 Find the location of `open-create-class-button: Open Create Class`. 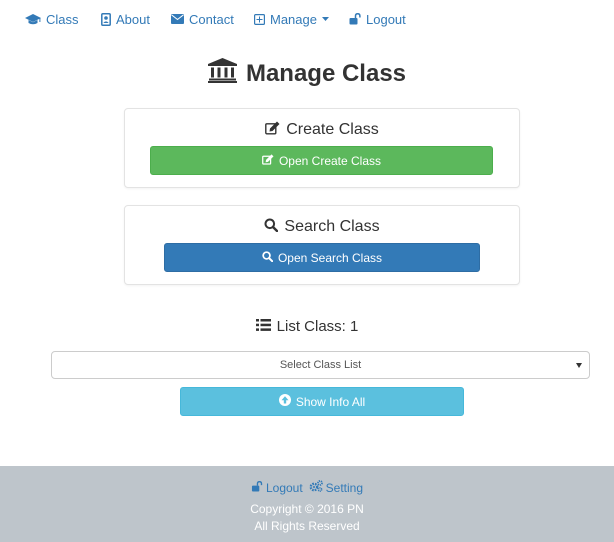

open-create-class-button: Open Create Class is located at coordinates (321, 160).